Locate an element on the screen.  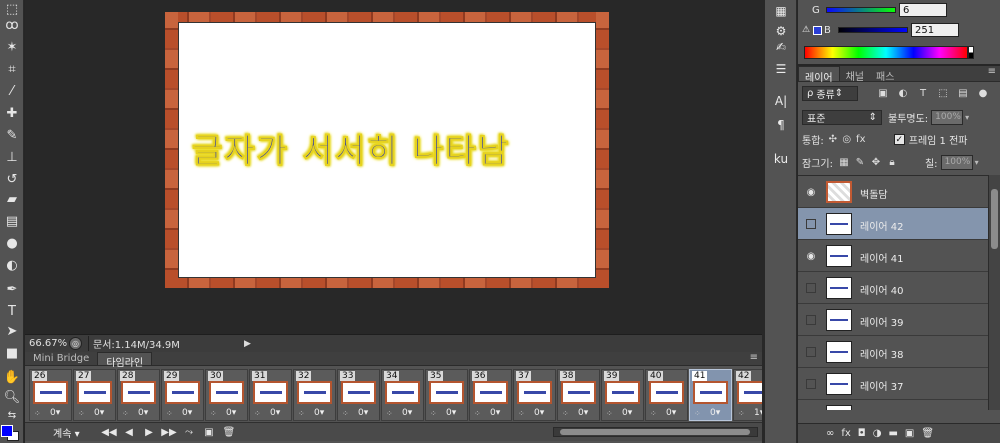
timeline-frame: 40 ⁘ 0▾ is located at coordinates (666, 395).